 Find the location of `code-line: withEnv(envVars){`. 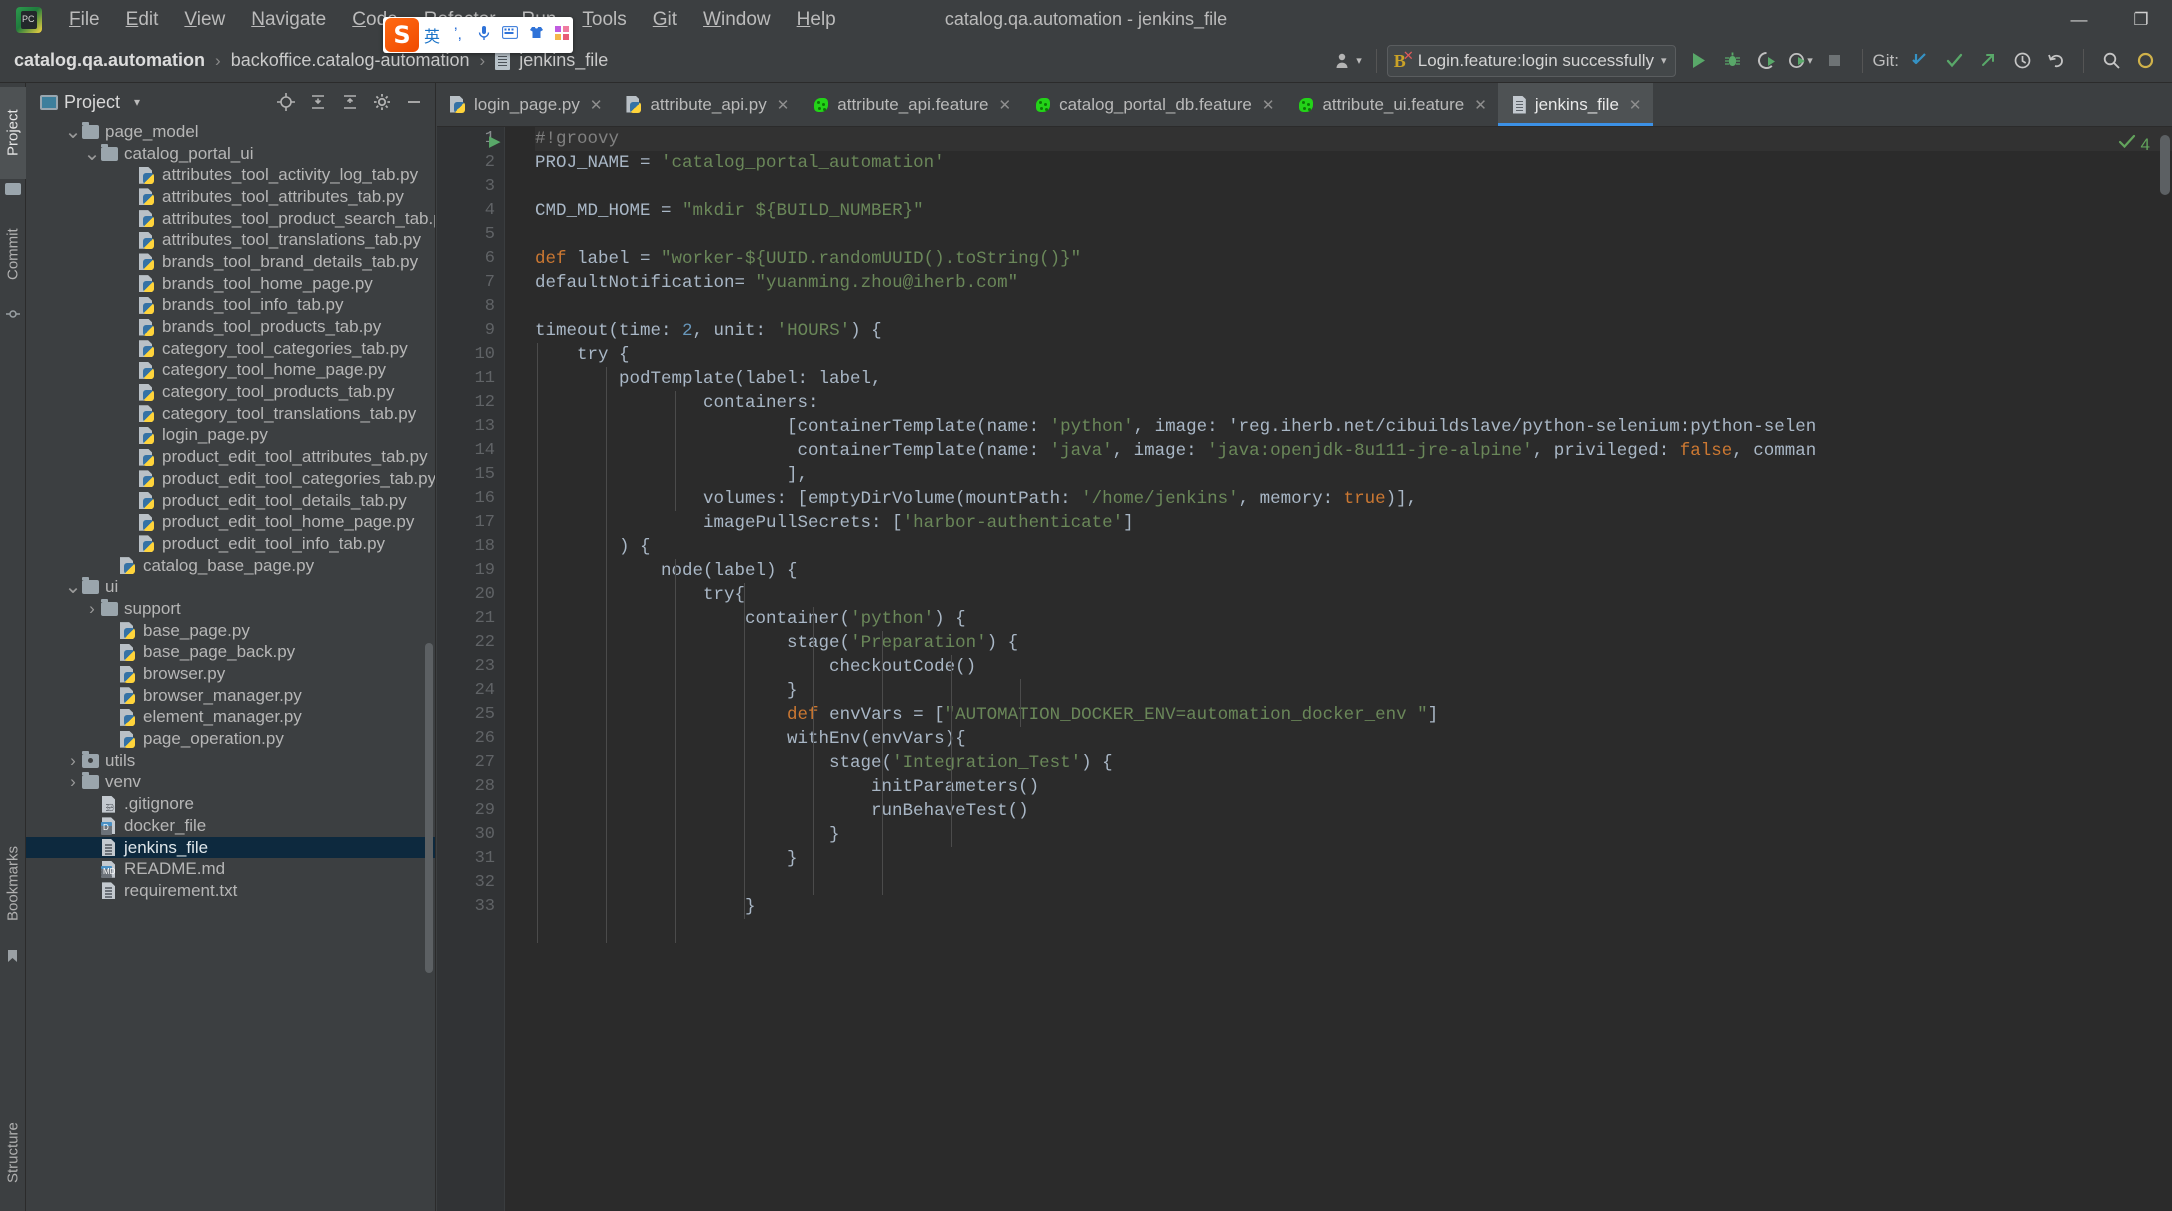

code-line: withEnv(envVars){ is located at coordinates (1353, 739).